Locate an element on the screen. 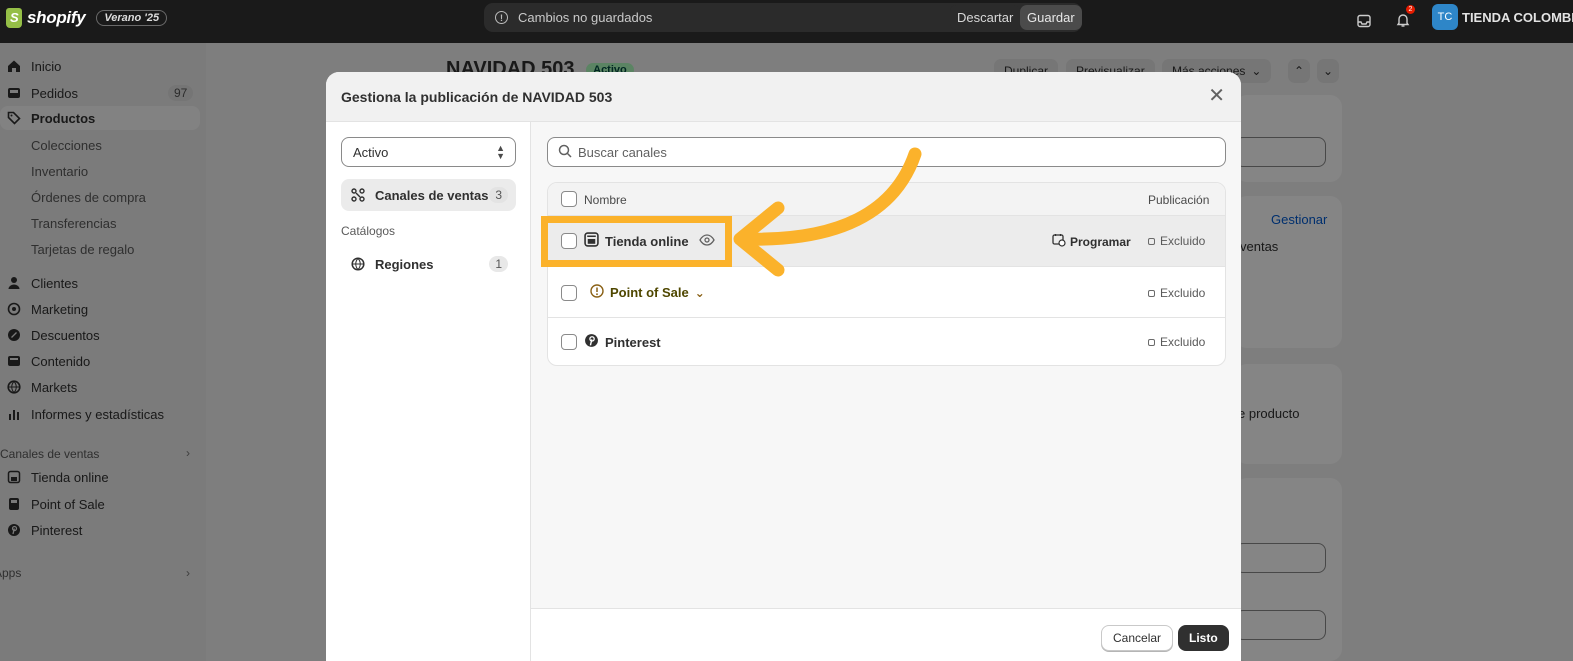 This screenshot has width=1573, height=661. pinterest-icon is located at coordinates (591, 342).